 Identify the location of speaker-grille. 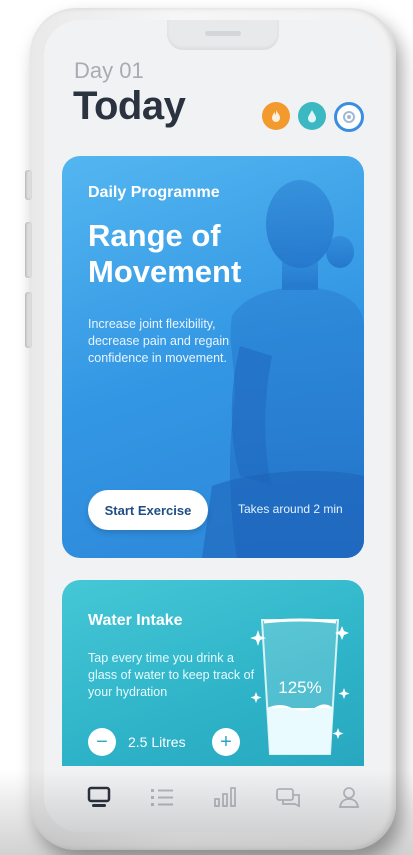
(223, 33).